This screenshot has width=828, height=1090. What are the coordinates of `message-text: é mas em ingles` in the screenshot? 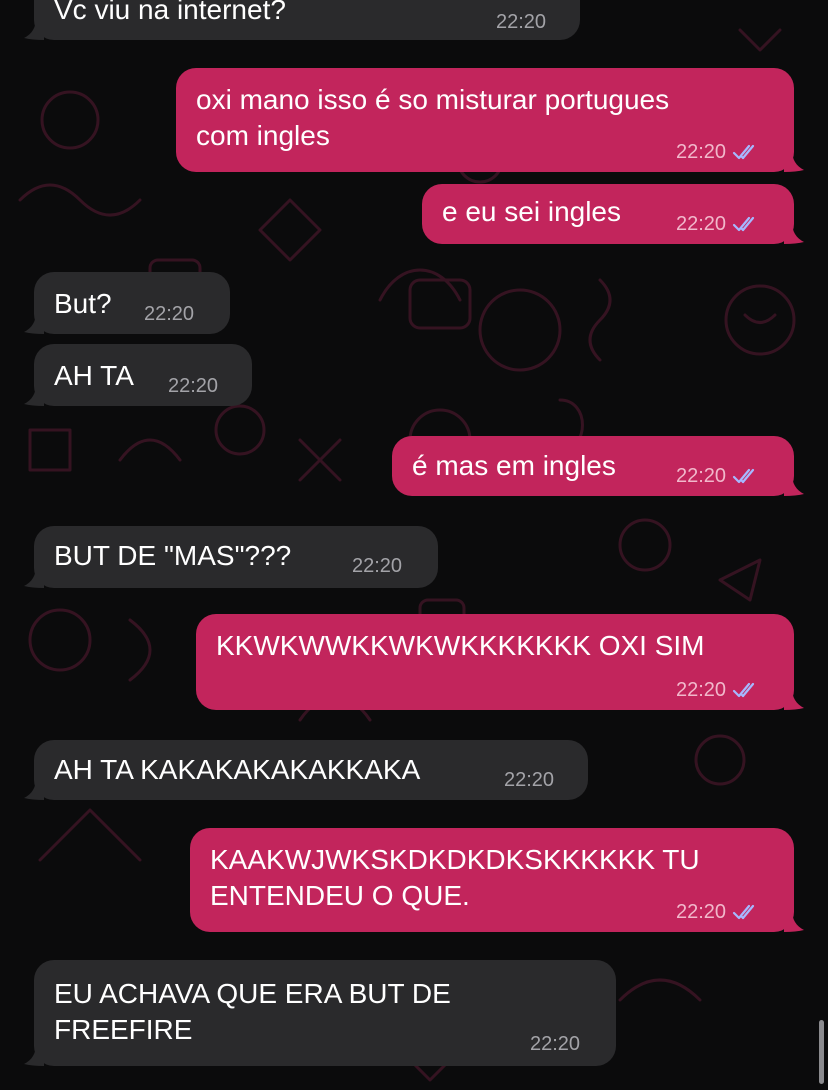 It's located at (514, 466).